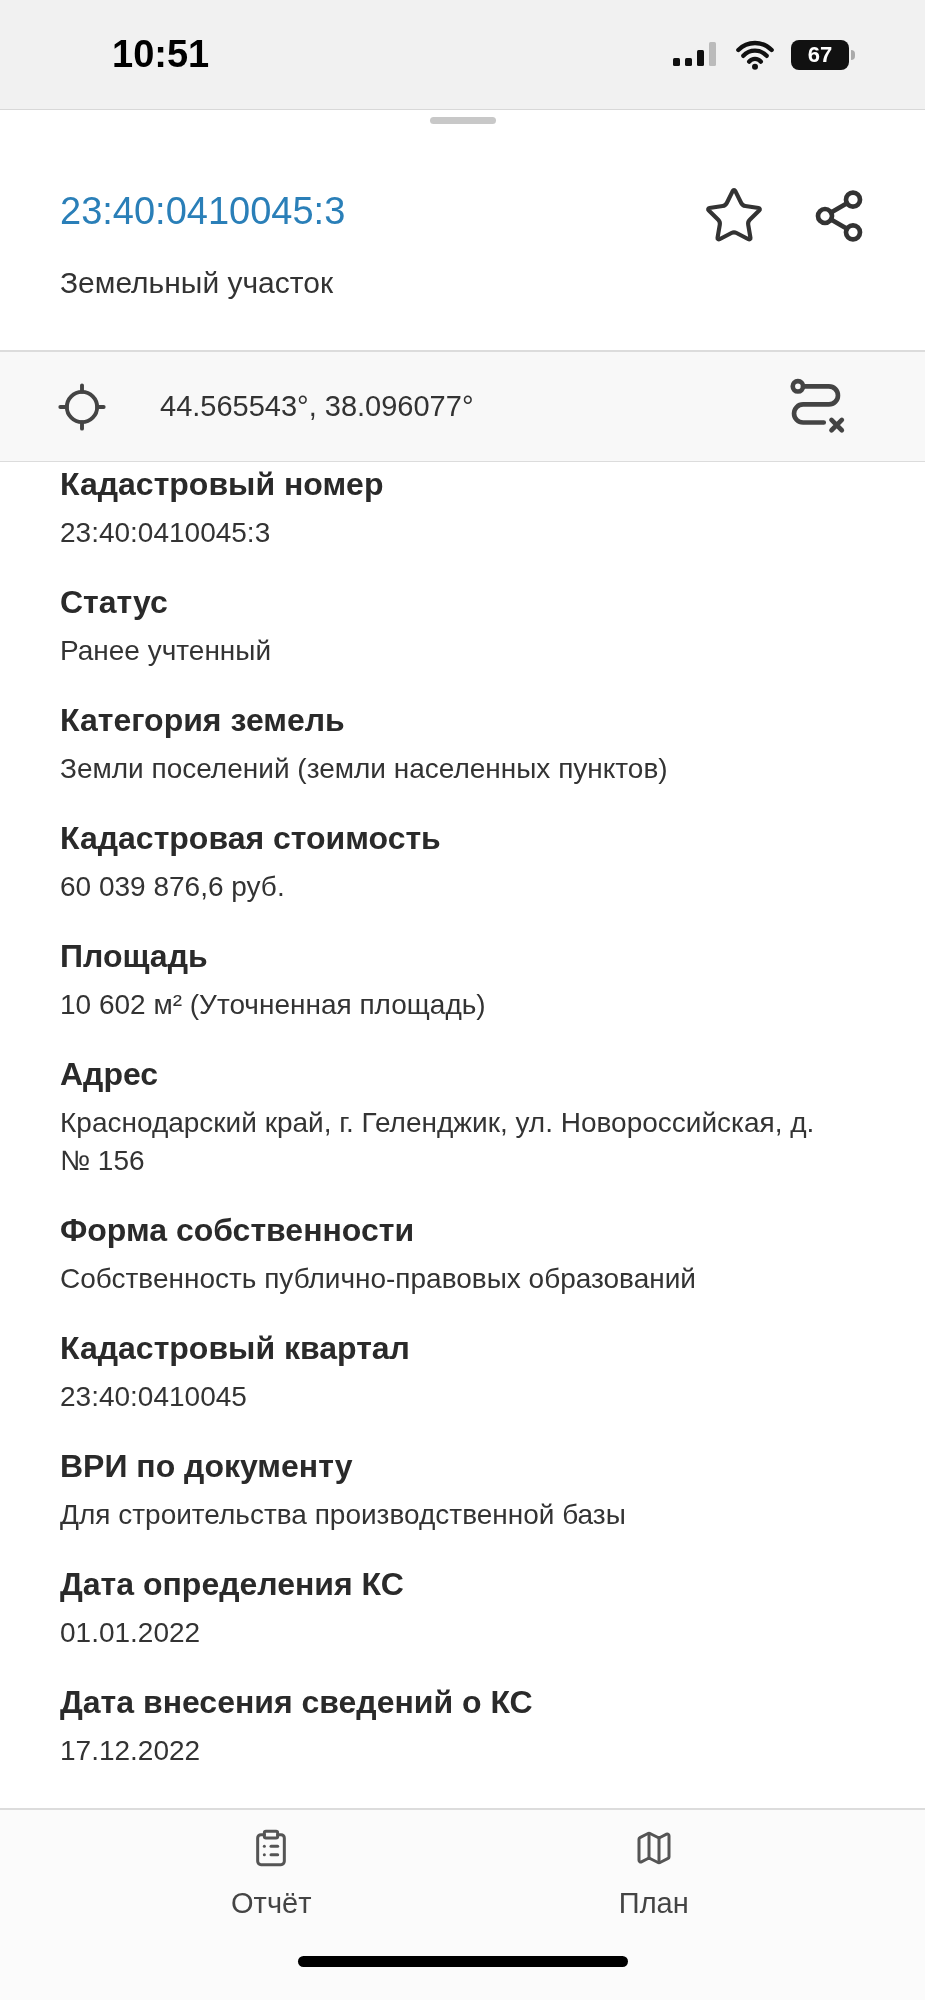  I want to click on field-value: Для строительства производственной базы, so click(343, 1515).